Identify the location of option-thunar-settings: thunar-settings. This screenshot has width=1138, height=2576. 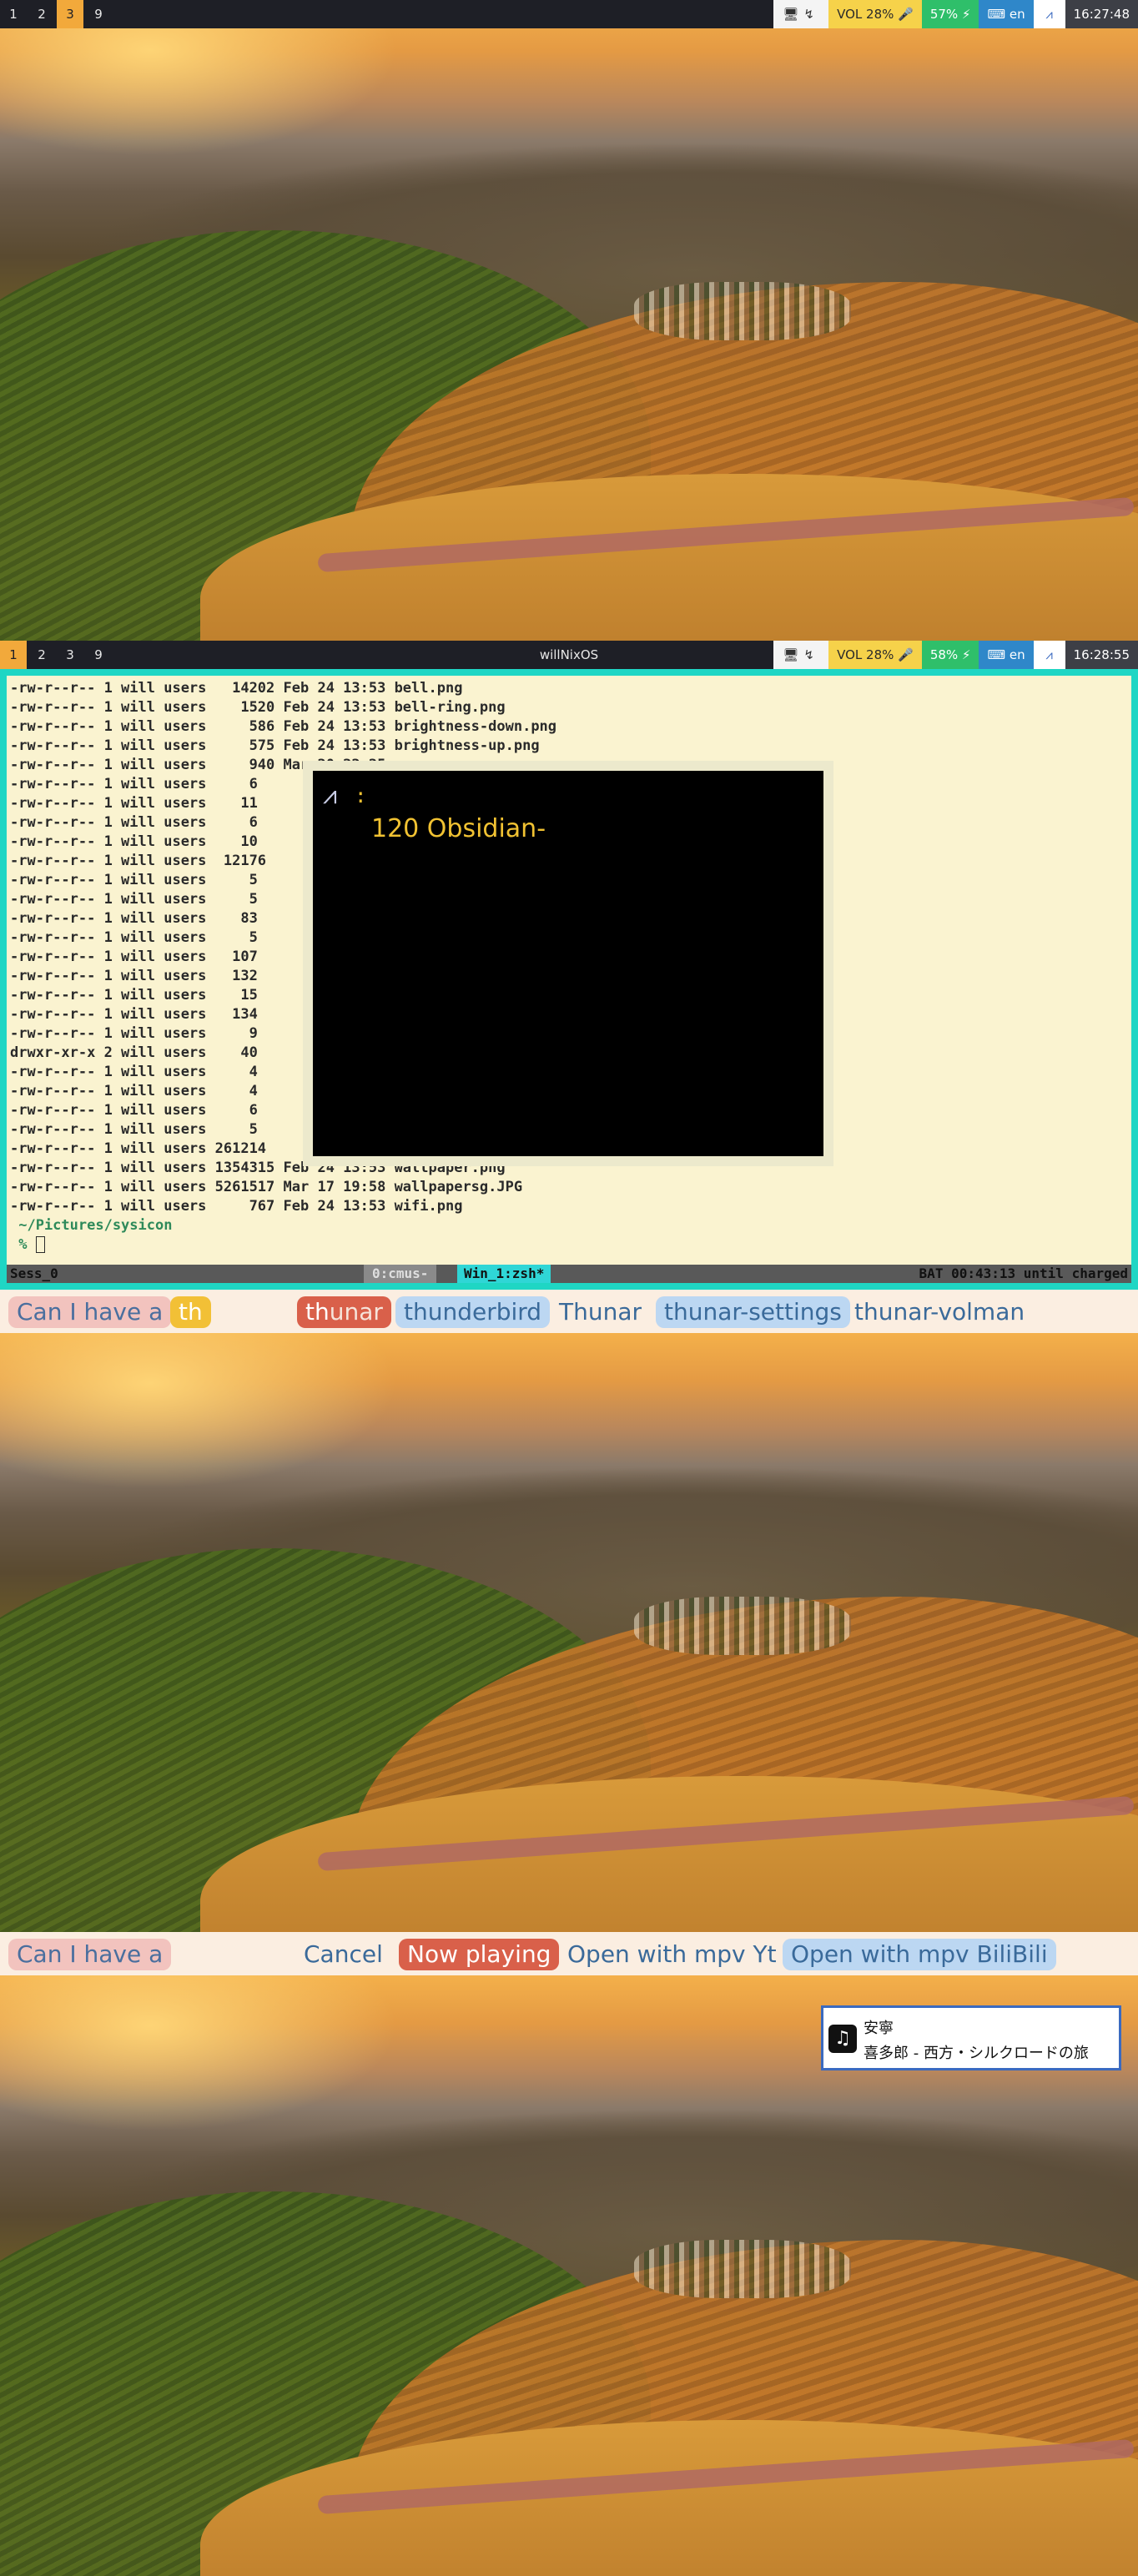
(753, 1312).